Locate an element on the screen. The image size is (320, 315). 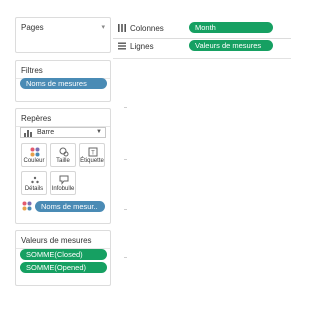
mark-label-label: Étiquette is located at coordinates (92, 161).